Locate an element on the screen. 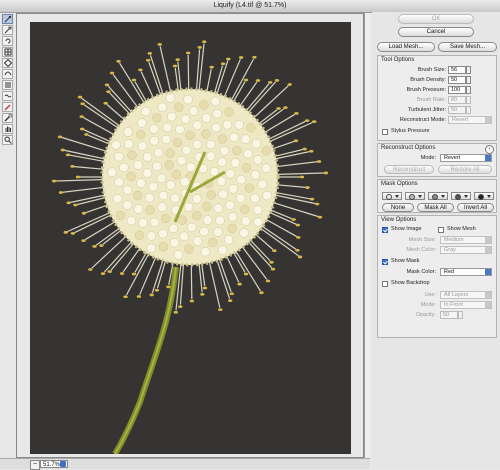 This screenshot has height=470, width=500. mask-color-value: Red is located at coordinates (449, 272).